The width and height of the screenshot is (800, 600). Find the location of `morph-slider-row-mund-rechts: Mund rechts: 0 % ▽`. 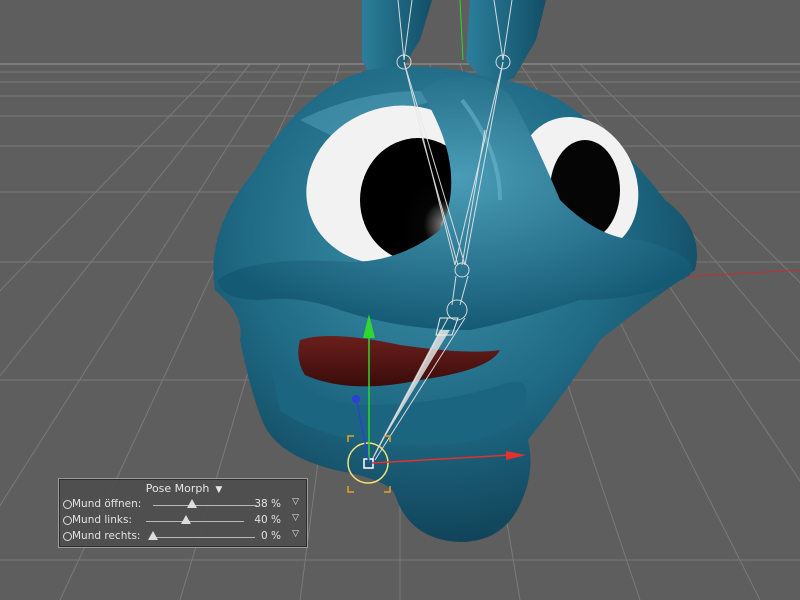

morph-slider-row-mund-rechts: Mund rechts: 0 % ▽ is located at coordinates (184, 537).